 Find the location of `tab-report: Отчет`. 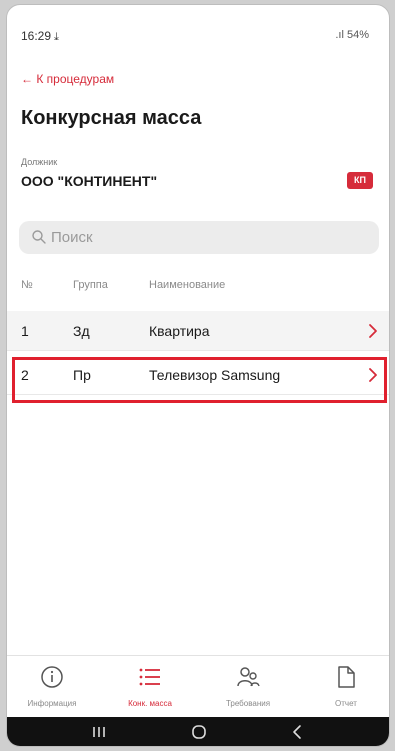

tab-report: Отчет is located at coordinates (345, 687).